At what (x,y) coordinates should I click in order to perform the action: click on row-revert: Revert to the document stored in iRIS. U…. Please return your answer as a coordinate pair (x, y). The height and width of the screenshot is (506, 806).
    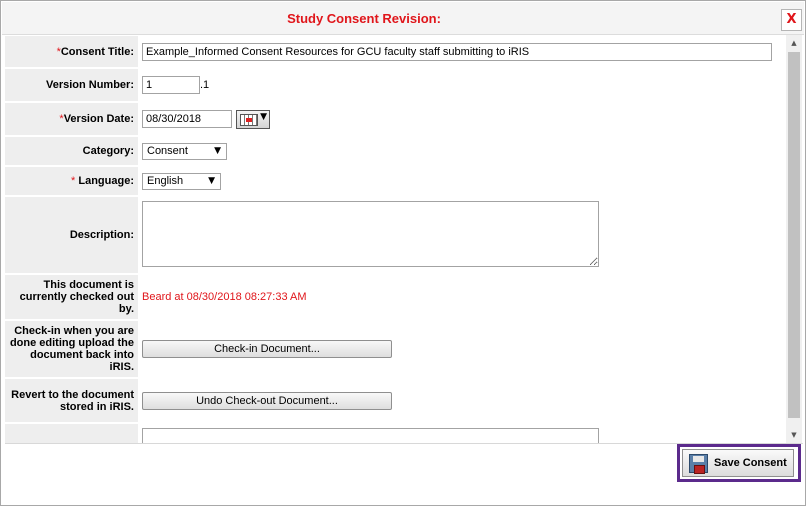
    Looking at the image, I should click on (395, 400).